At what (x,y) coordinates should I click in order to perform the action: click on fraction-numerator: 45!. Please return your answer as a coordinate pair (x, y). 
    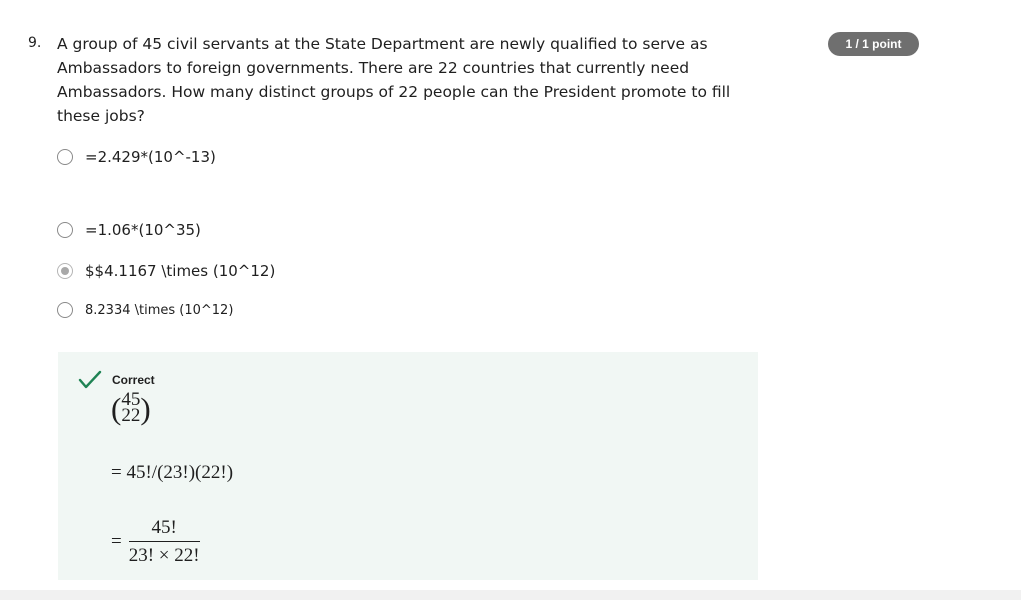
    Looking at the image, I should click on (164, 527).